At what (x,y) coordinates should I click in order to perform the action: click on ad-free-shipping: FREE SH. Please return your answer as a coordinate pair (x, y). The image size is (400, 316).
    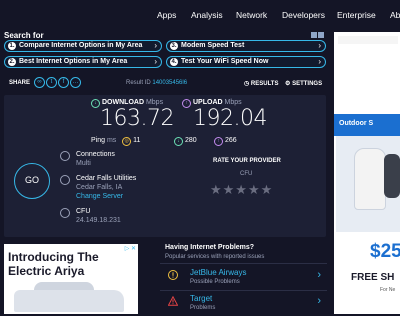
    Looking at the image, I should click on (373, 277).